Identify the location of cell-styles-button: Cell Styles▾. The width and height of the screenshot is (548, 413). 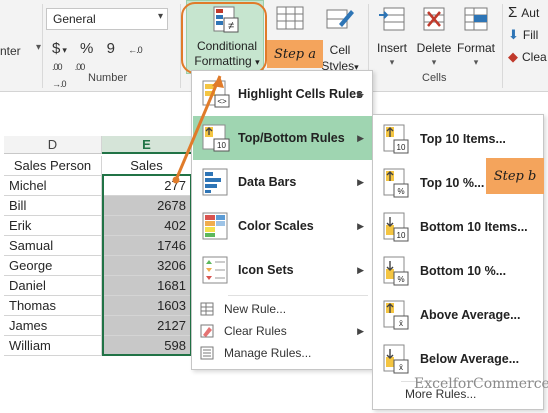
(340, 40).